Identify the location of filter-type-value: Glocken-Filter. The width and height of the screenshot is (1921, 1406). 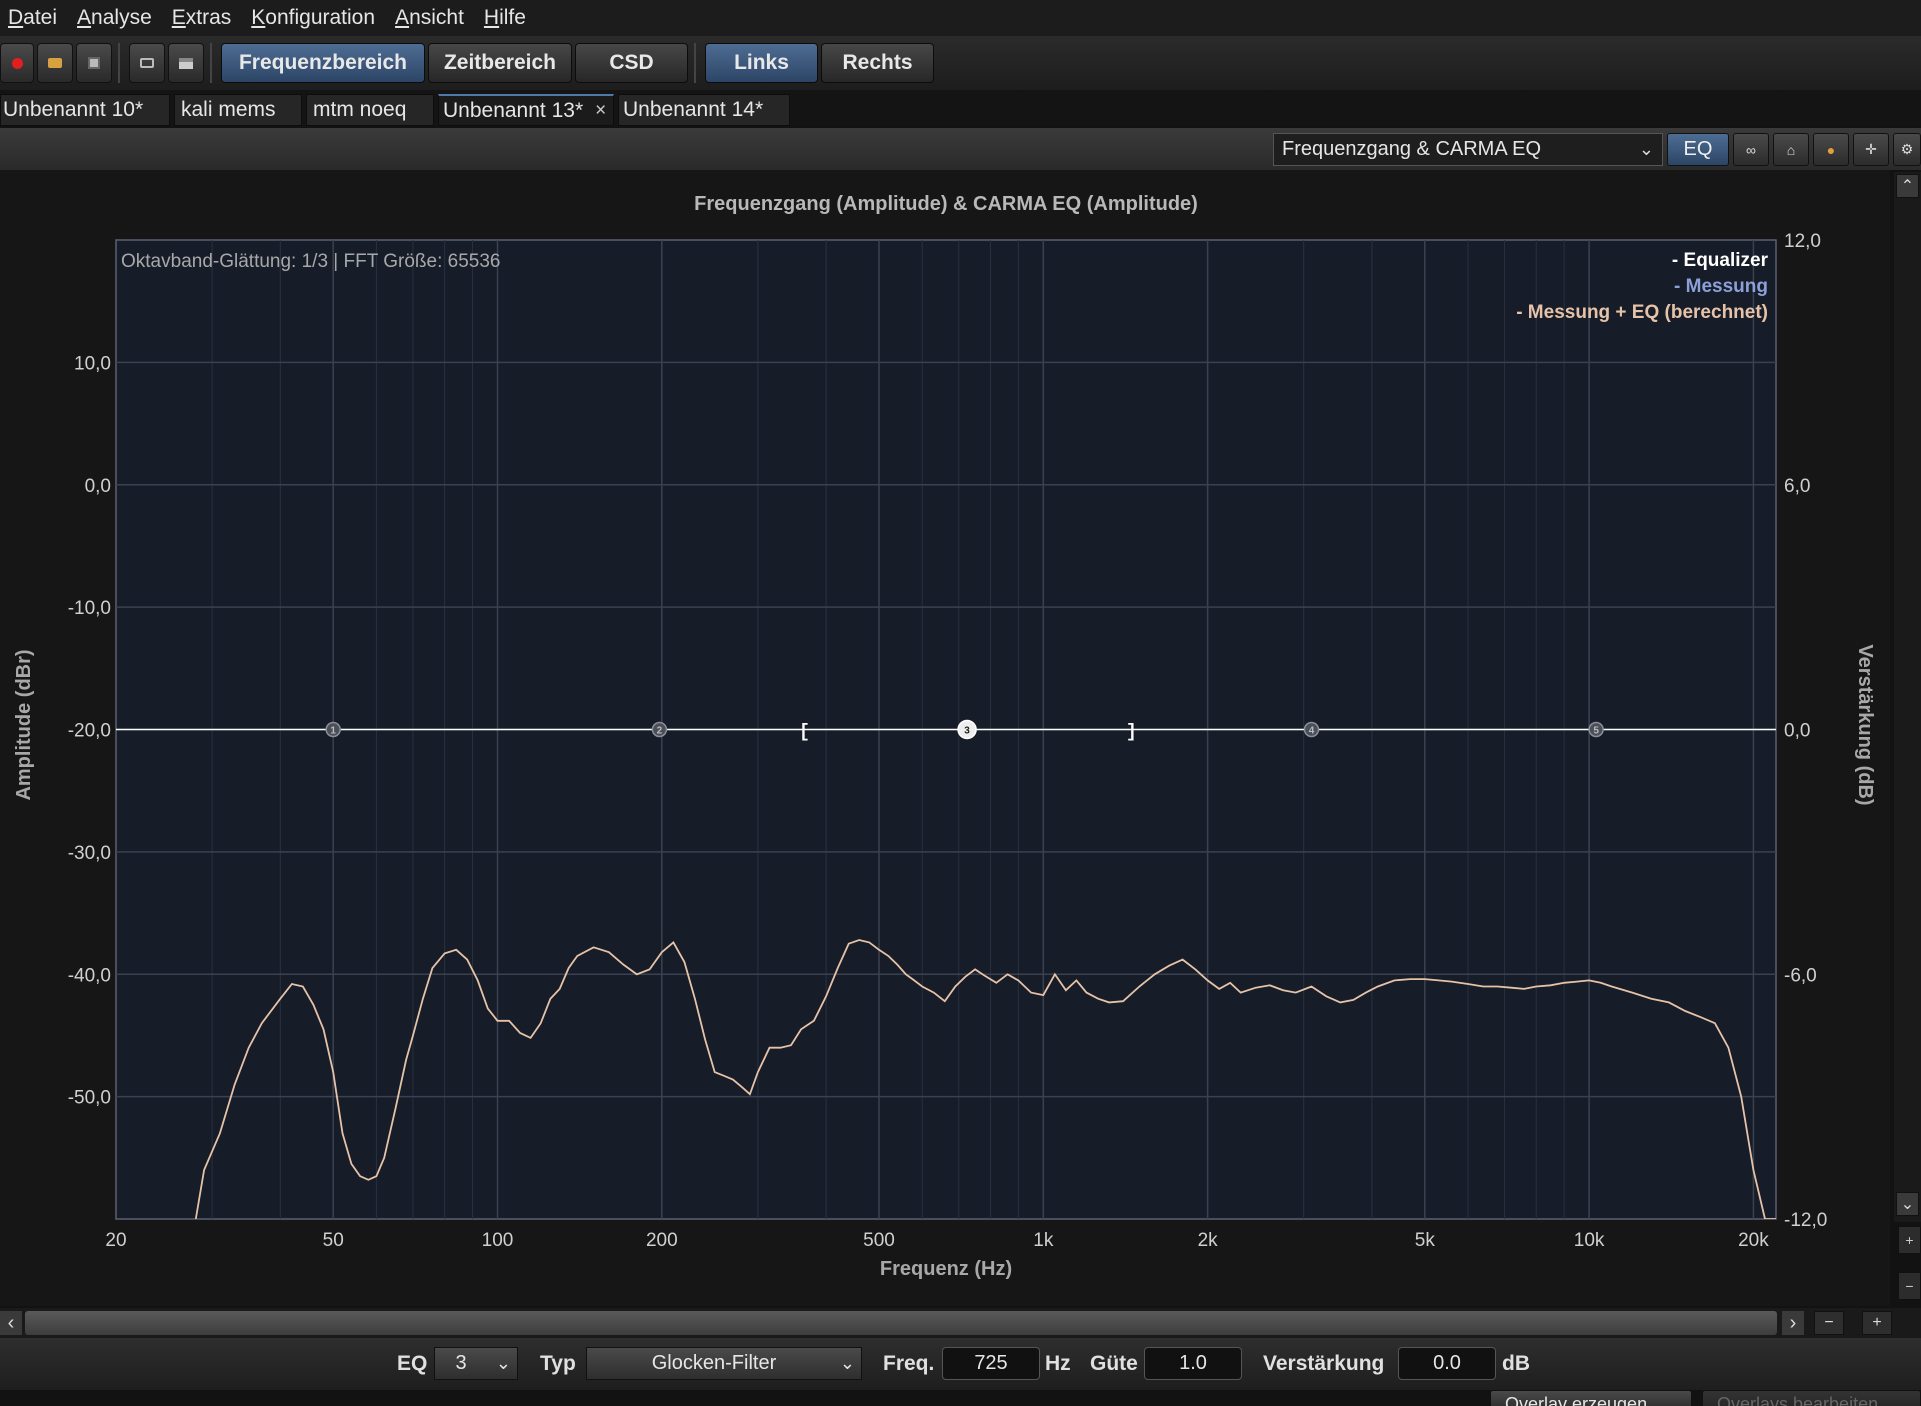
(714, 1363).